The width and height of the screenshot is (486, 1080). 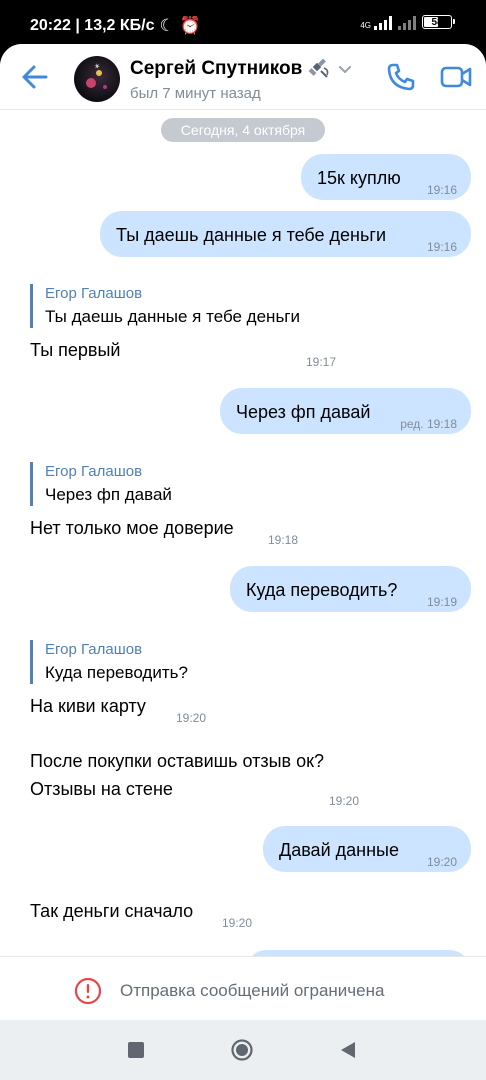 I want to click on home-icon, so click(x=242, y=1050).